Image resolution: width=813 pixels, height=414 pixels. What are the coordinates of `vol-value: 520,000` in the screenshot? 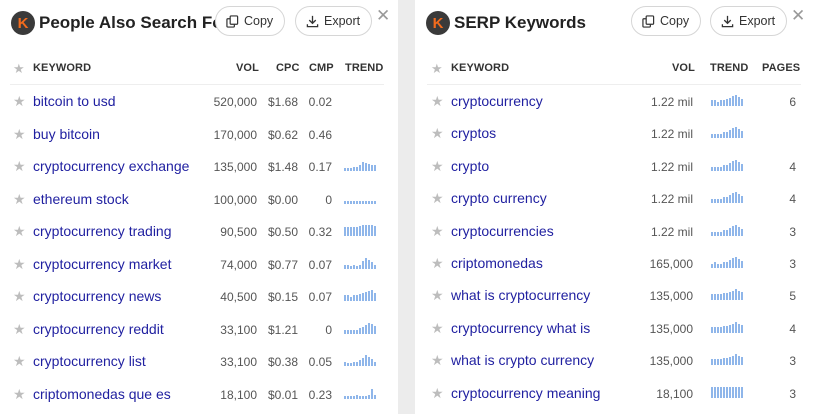 It's located at (235, 102).